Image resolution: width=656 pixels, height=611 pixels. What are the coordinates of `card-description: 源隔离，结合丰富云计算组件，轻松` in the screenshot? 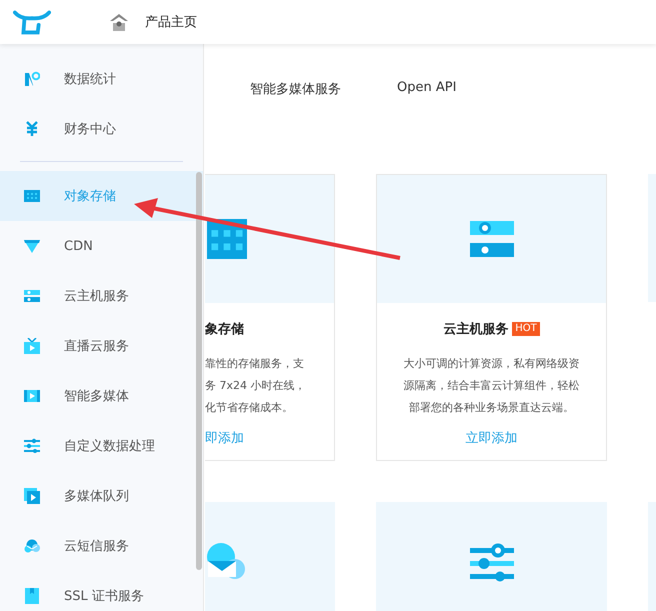 It's located at (491, 386).